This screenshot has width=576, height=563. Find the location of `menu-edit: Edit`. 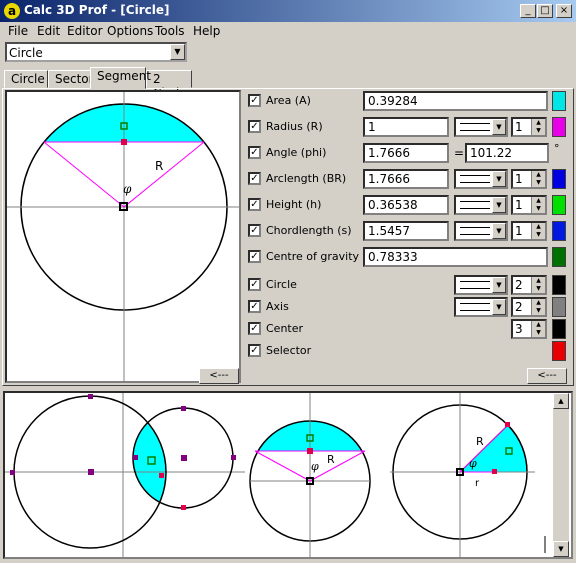

menu-edit: Edit is located at coordinates (48, 31).